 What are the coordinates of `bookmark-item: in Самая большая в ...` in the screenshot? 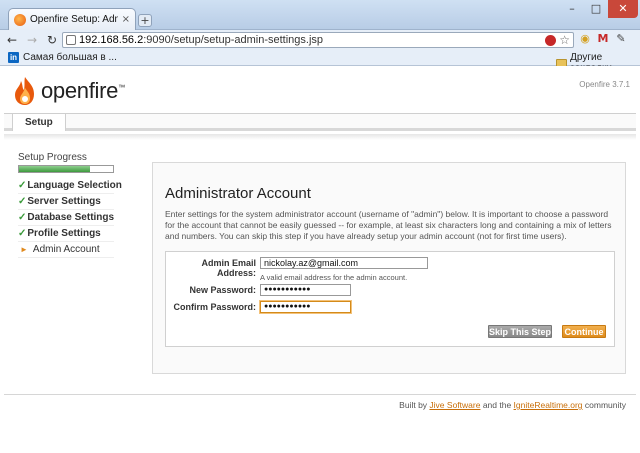 It's located at (62, 57).